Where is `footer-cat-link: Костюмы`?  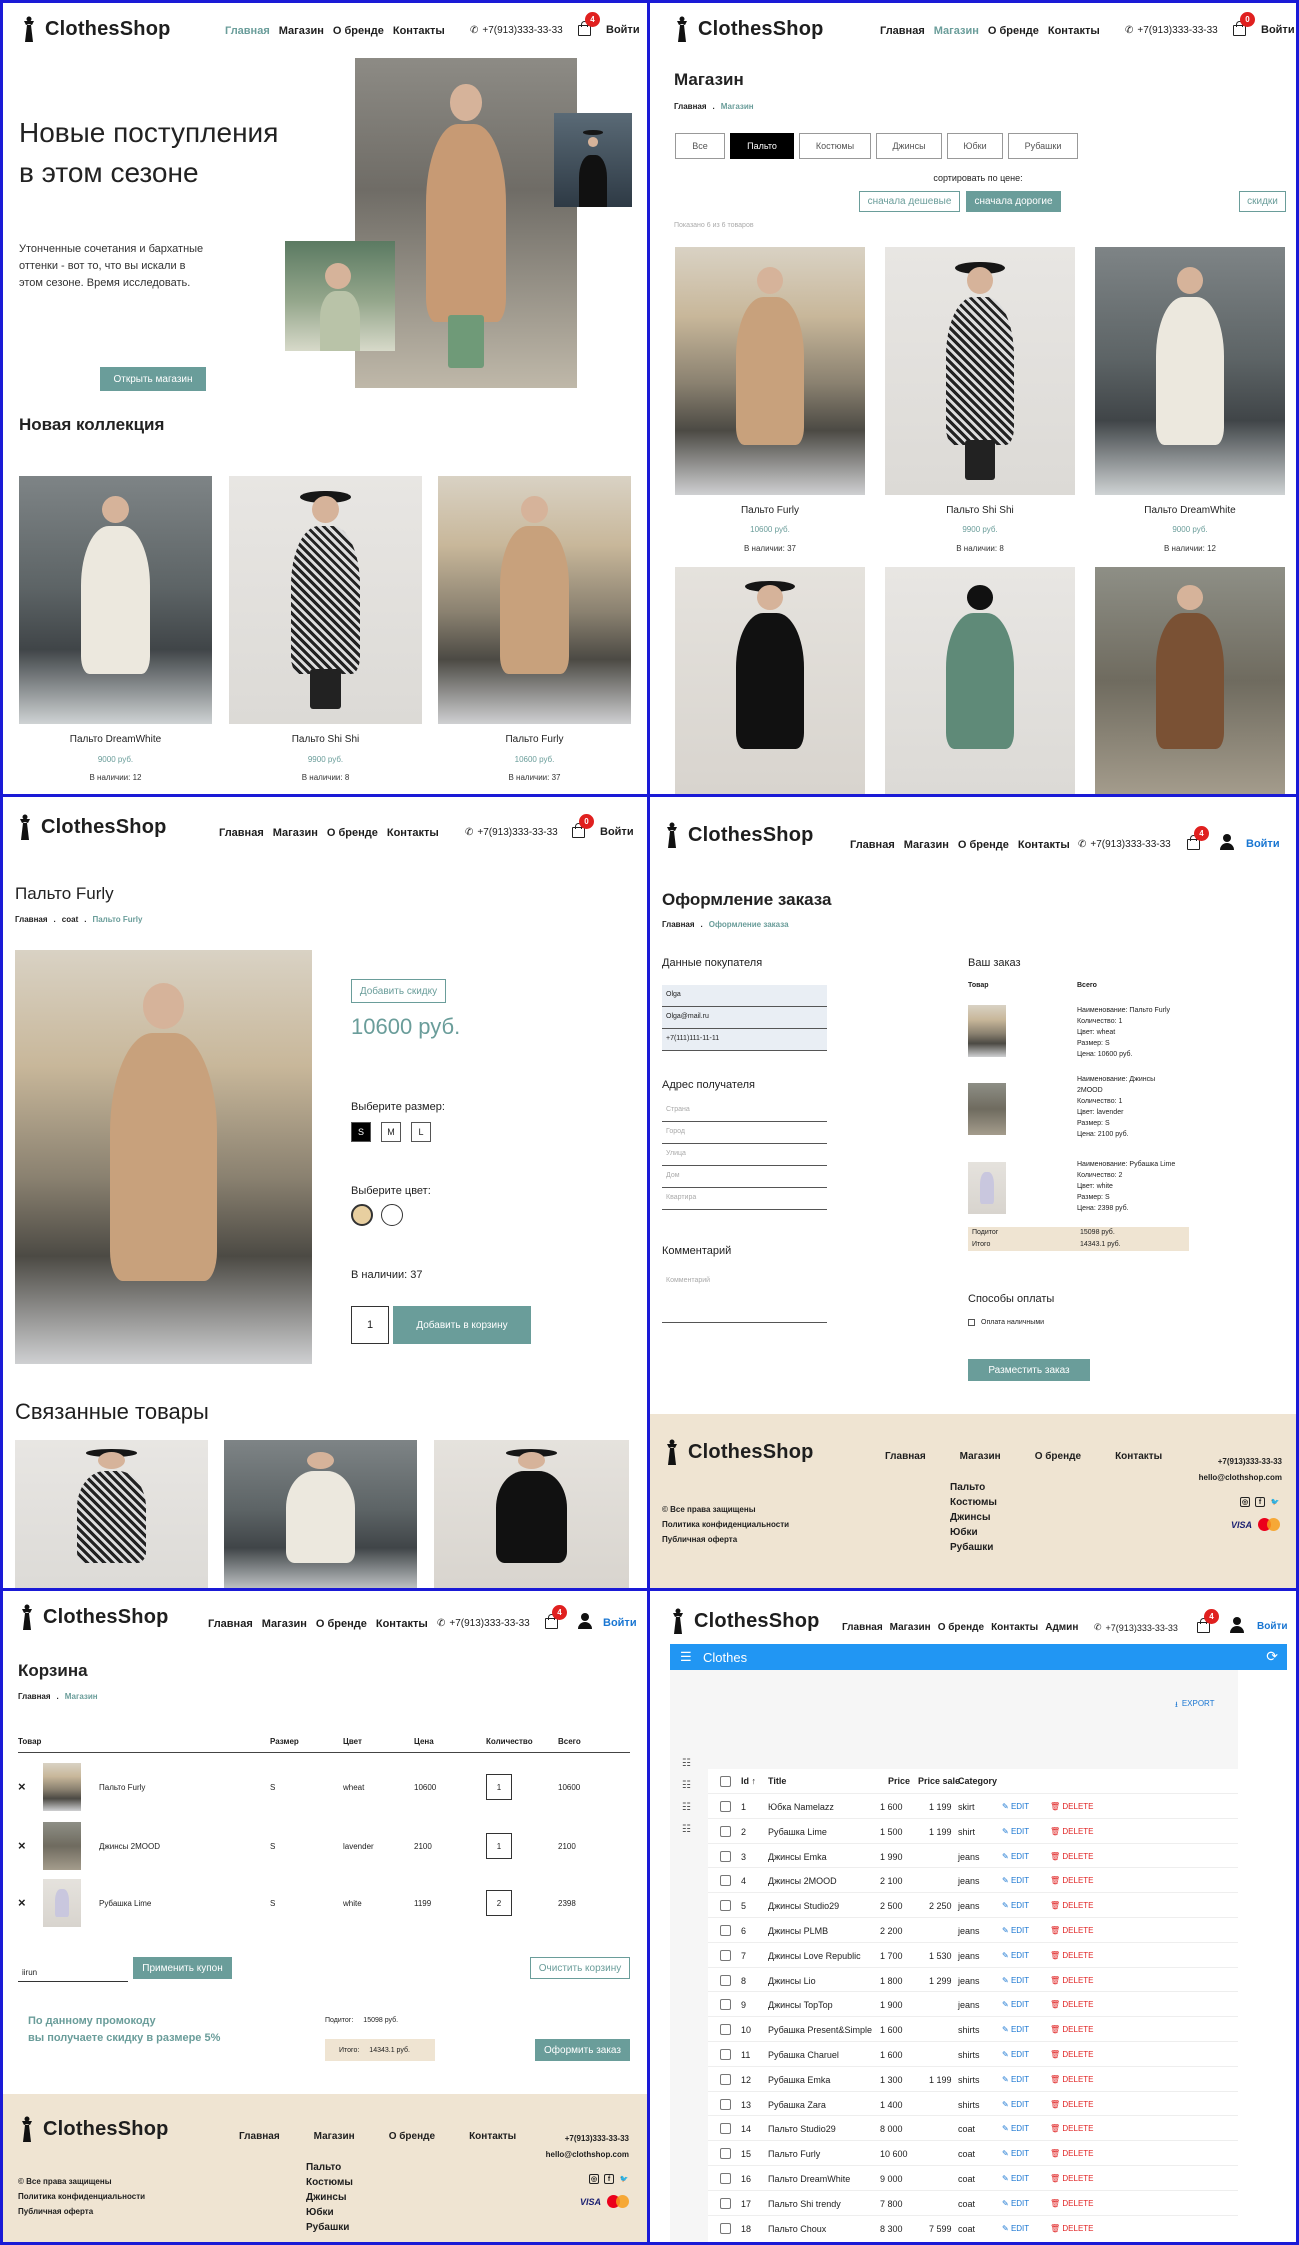 footer-cat-link: Костюмы is located at coordinates (973, 1502).